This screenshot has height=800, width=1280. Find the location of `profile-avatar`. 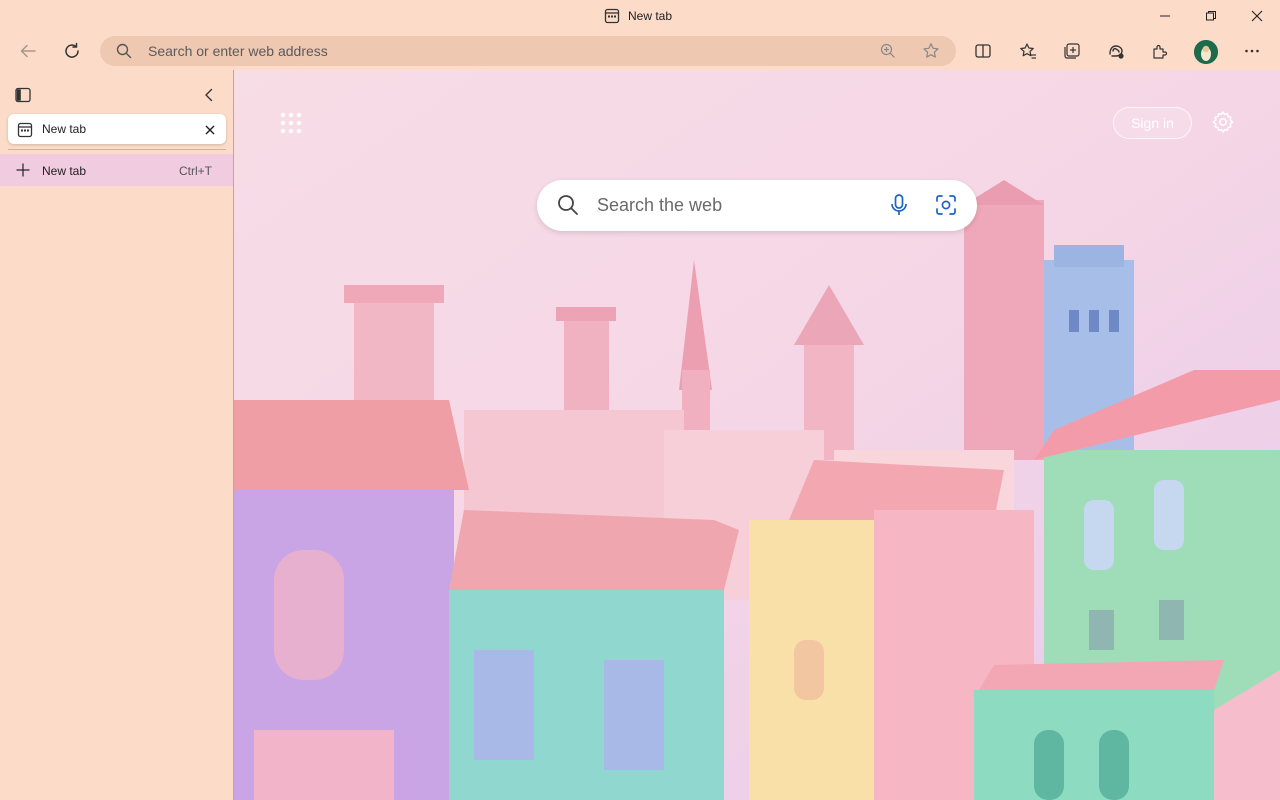

profile-avatar is located at coordinates (1206, 52).